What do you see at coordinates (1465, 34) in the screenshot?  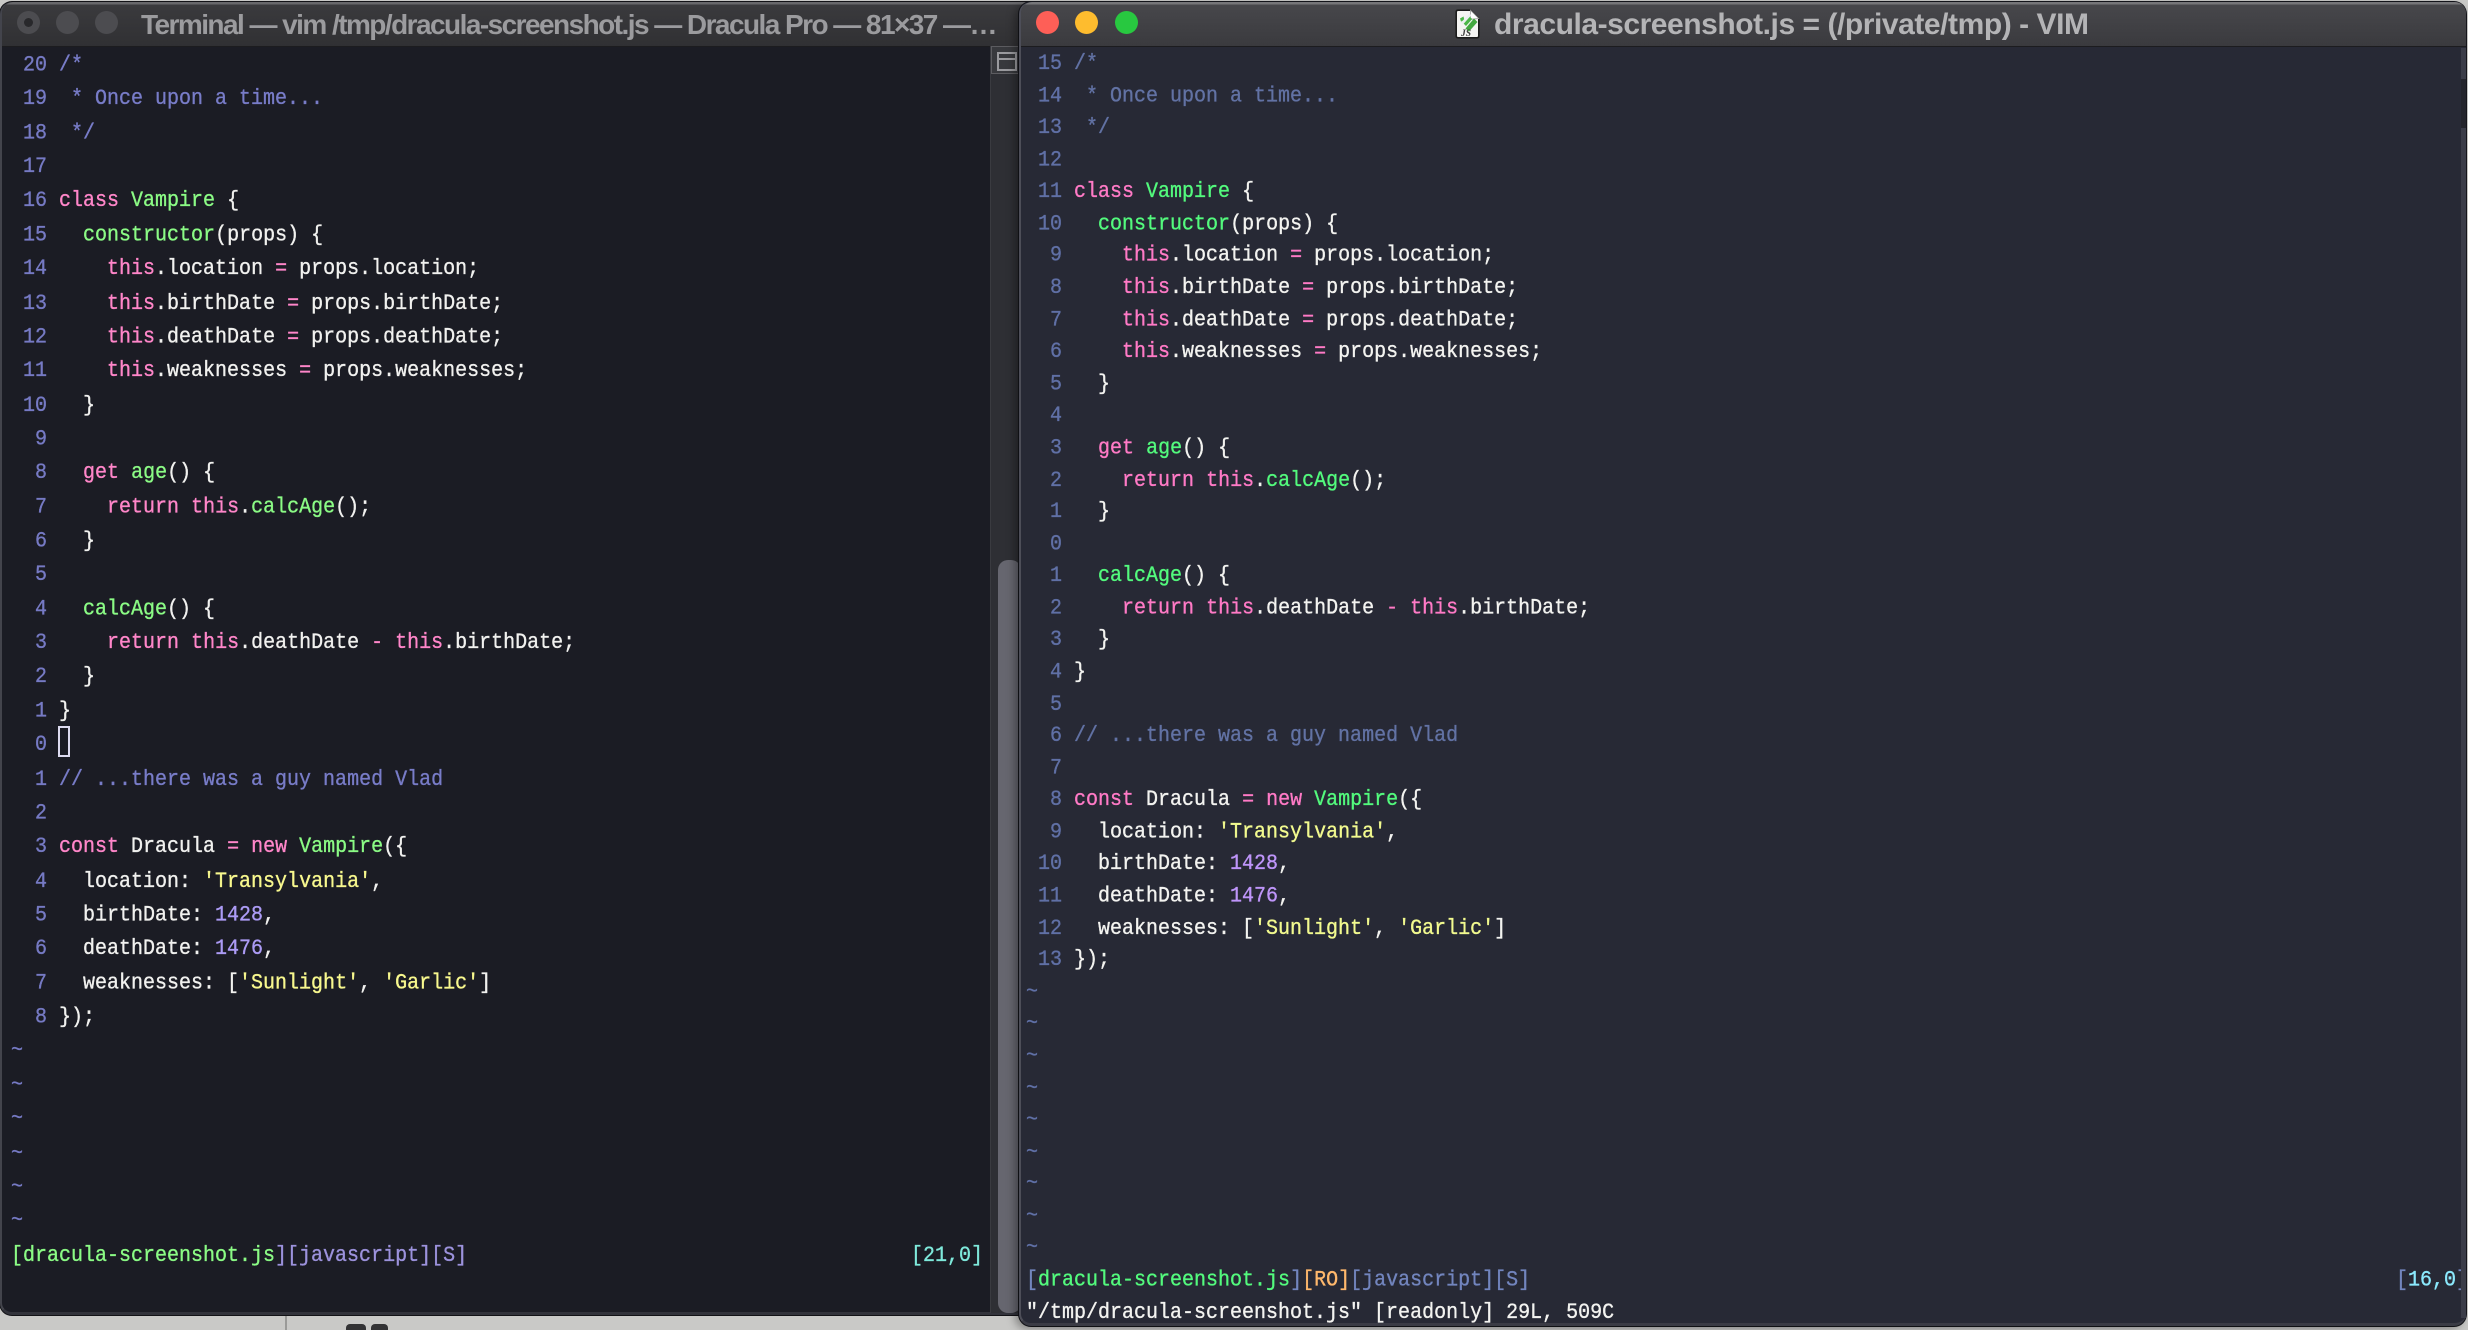 I see `svg-text: JS` at bounding box center [1465, 34].